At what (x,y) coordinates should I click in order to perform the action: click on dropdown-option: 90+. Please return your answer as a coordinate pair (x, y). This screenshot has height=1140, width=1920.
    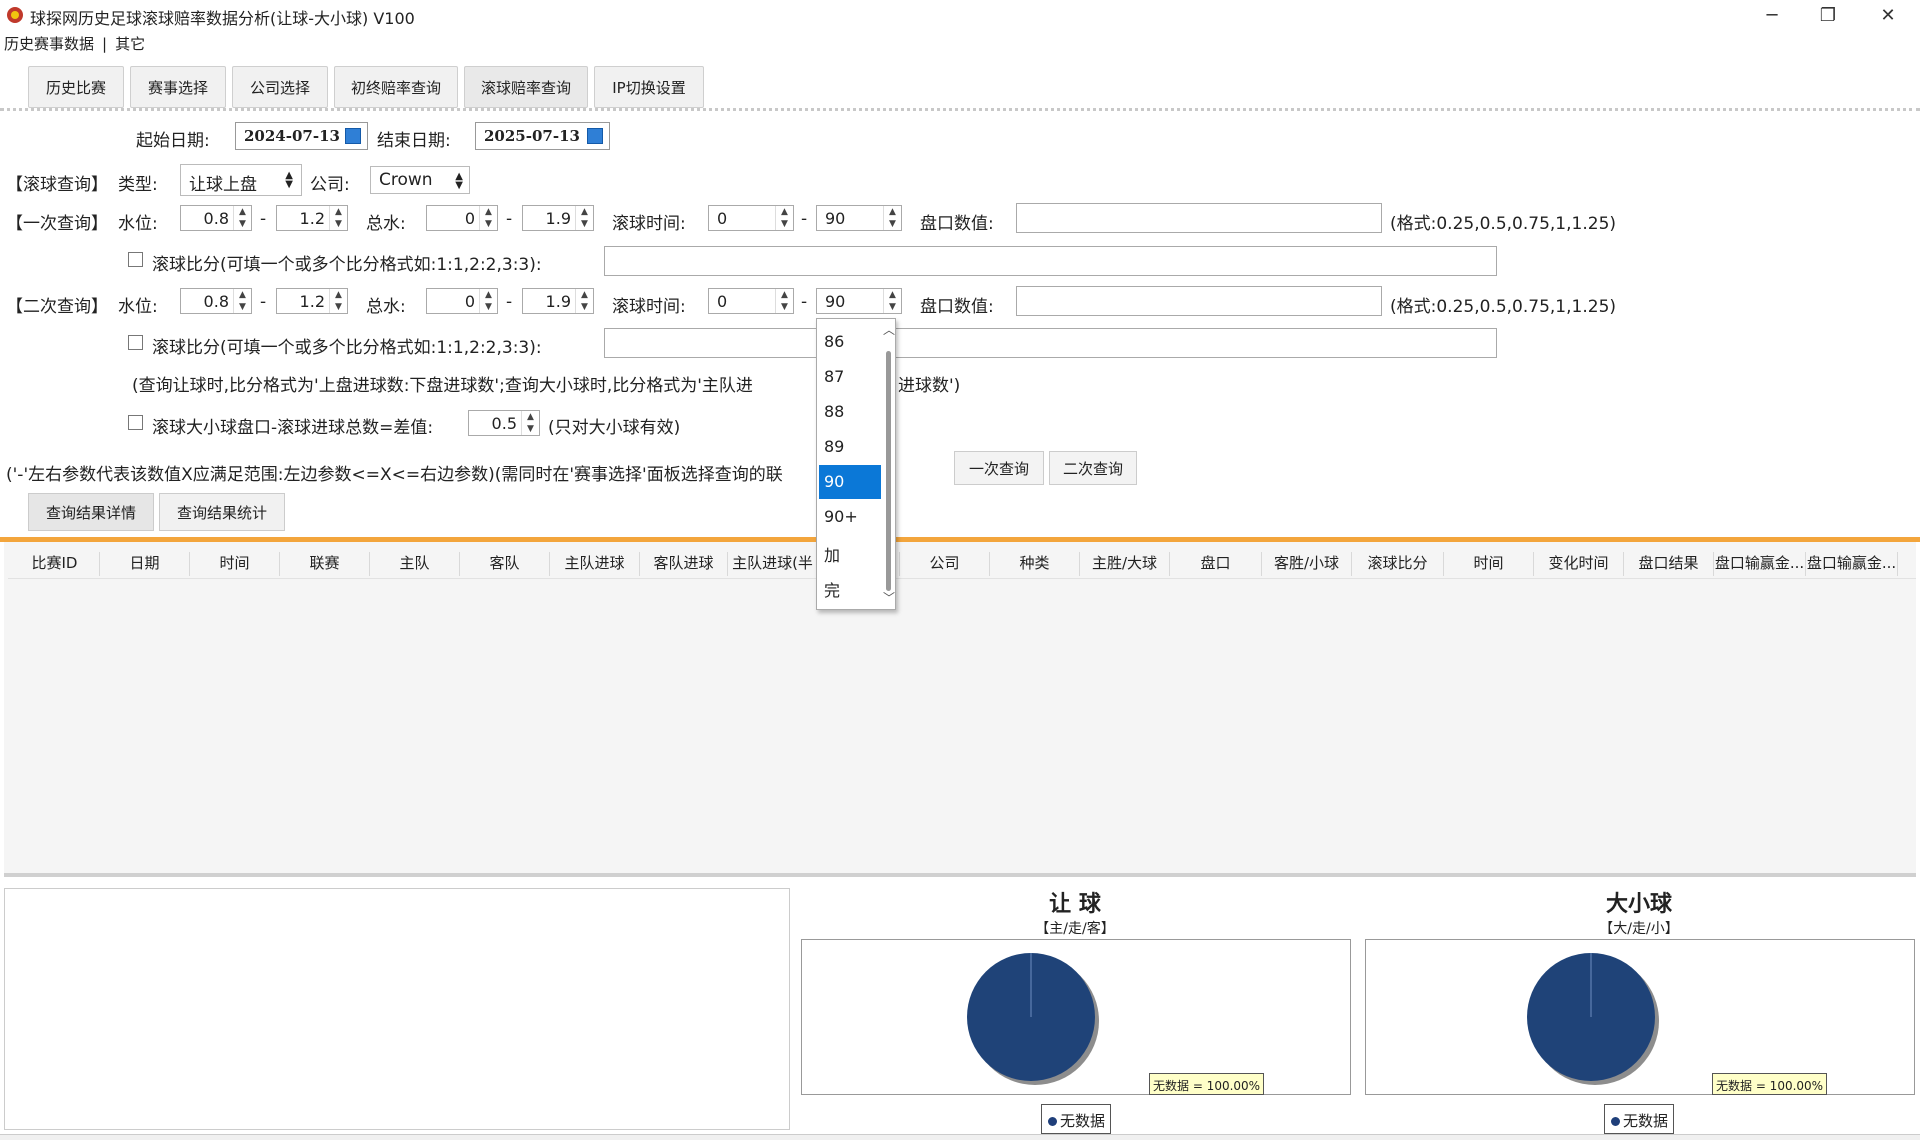
    Looking at the image, I should click on (850, 517).